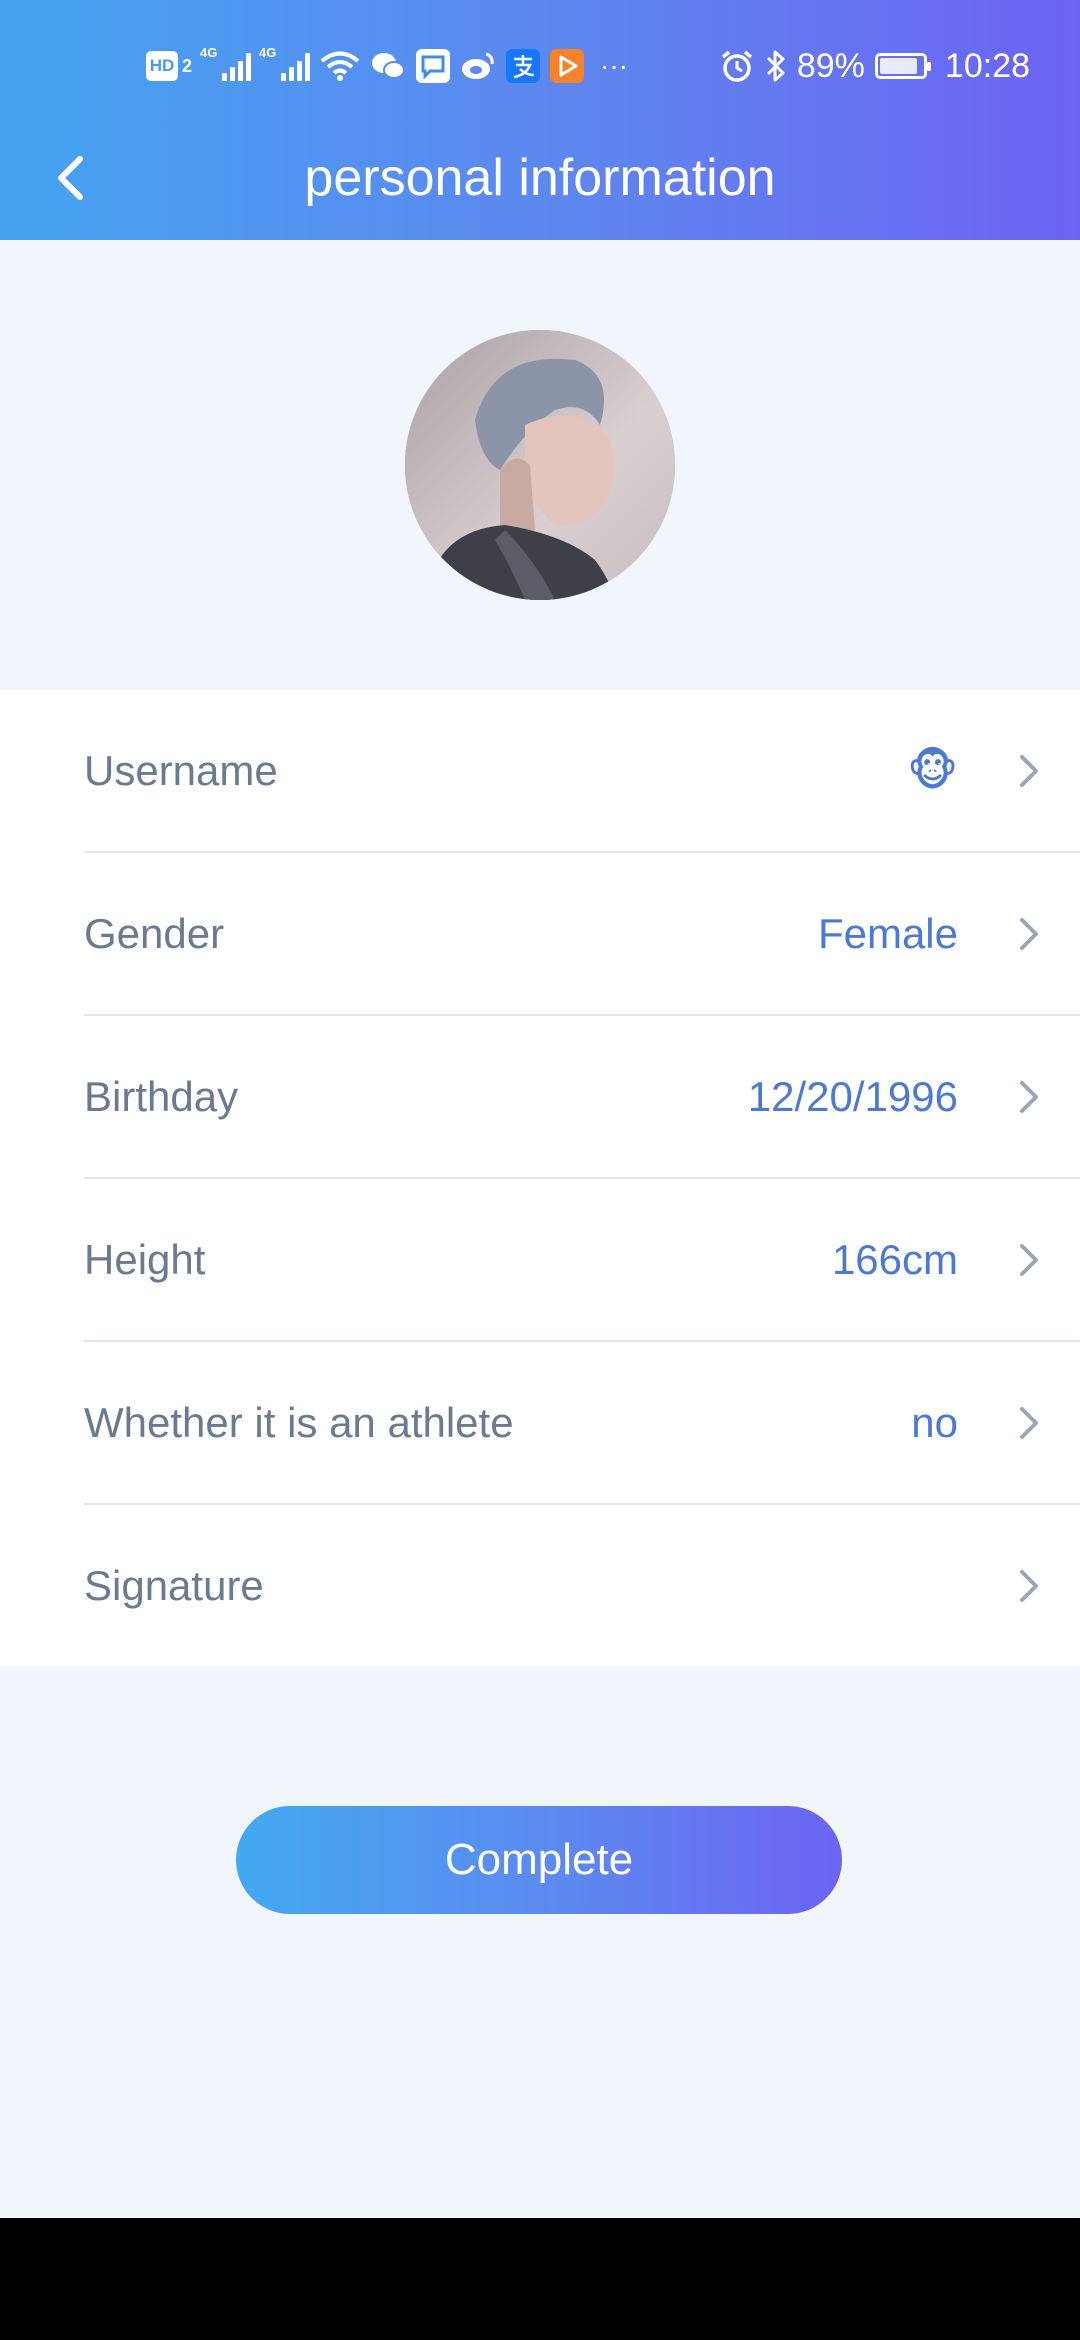 The image size is (1080, 2340). Describe the element at coordinates (582, 934) in the screenshot. I see `gender-row: Gender Female` at that location.